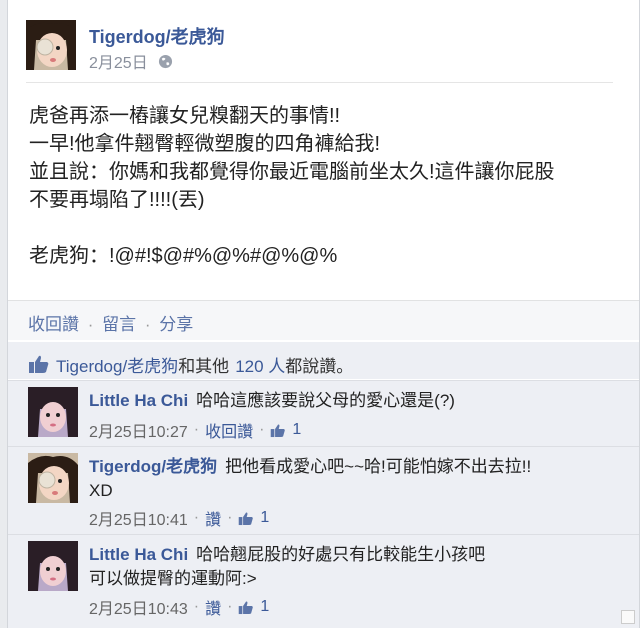 The width and height of the screenshot is (640, 628). What do you see at coordinates (53, 324) in the screenshot?
I see `unlike-link: 收回讚` at bounding box center [53, 324].